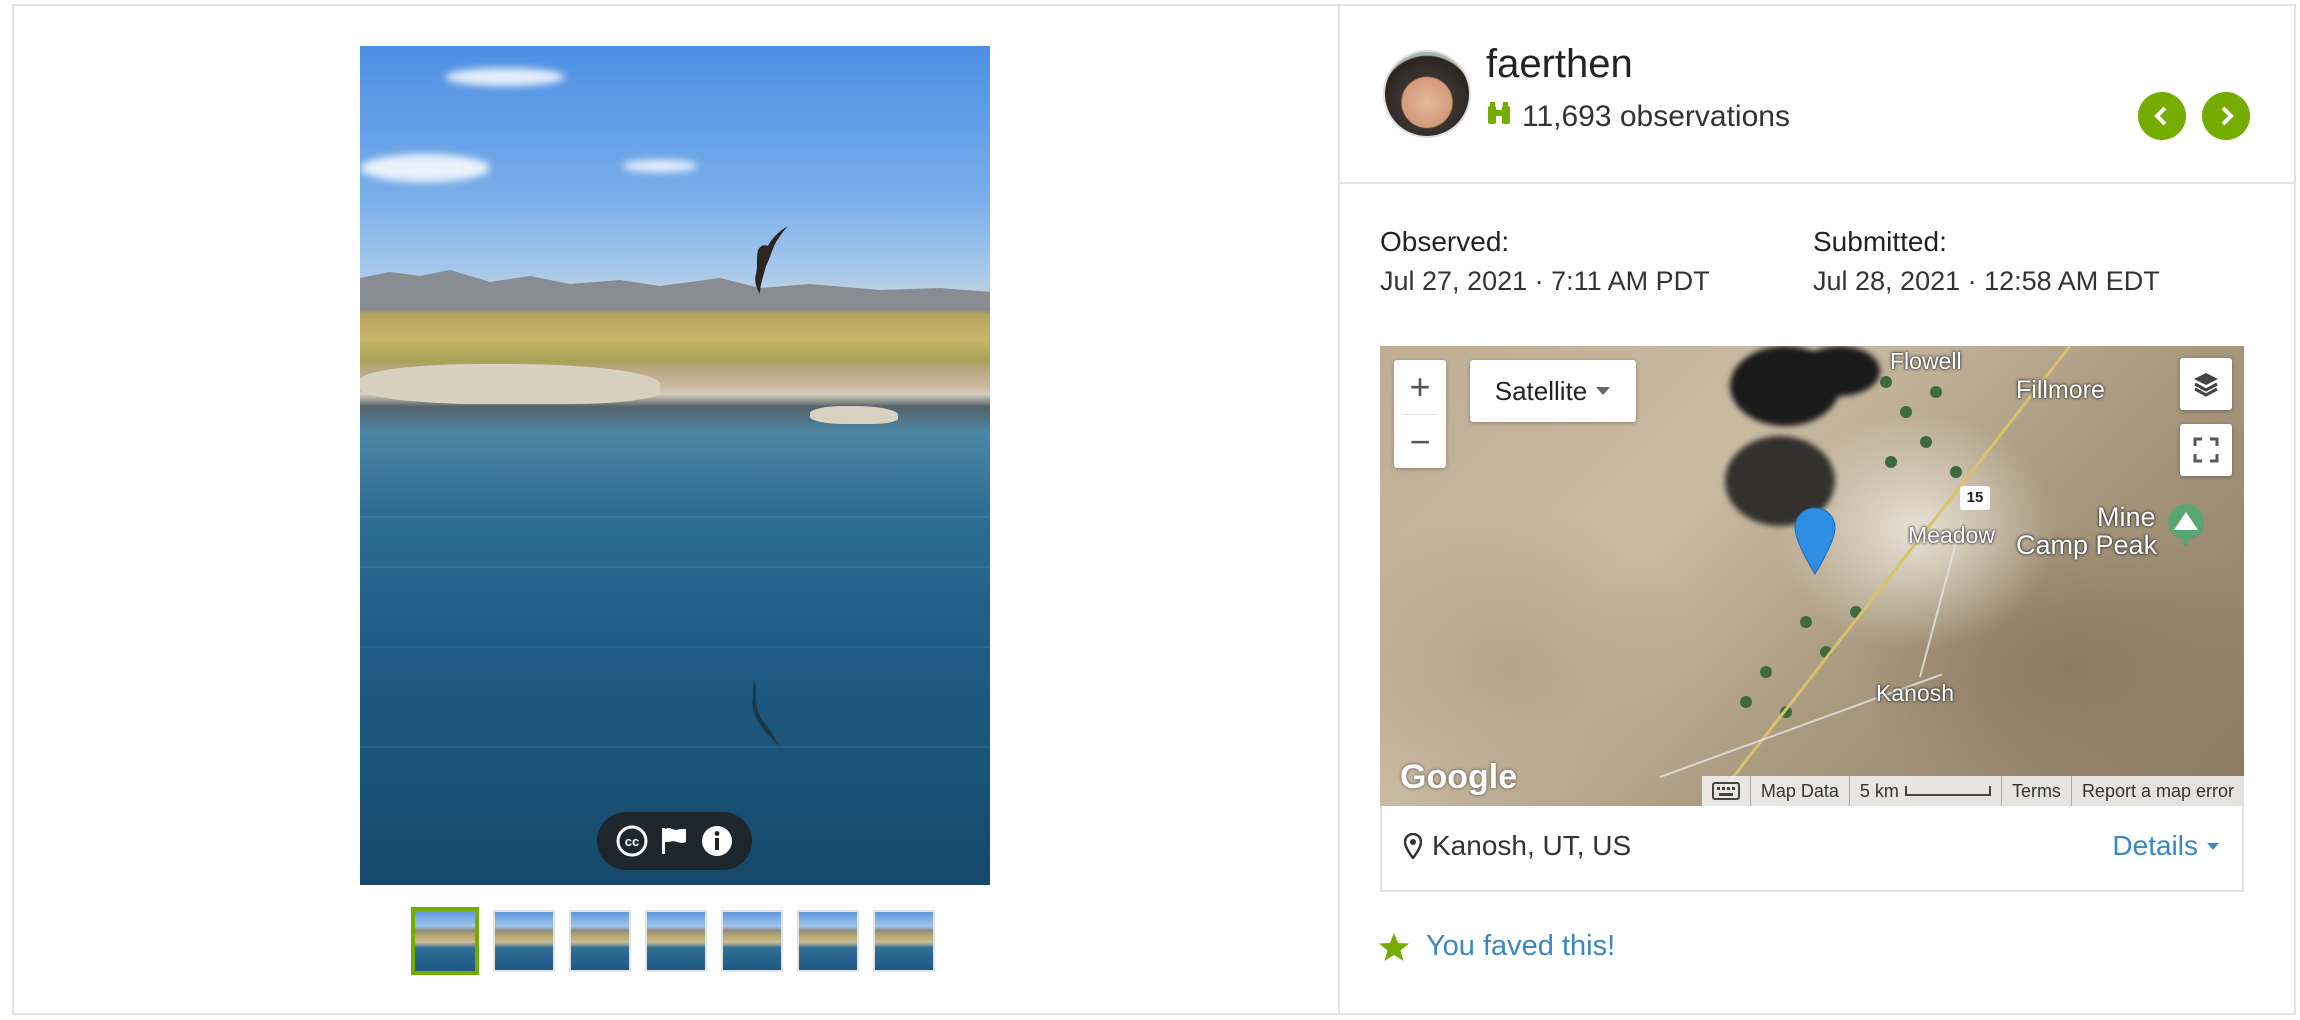  I want to click on map-scale-bar, so click(1947, 791).